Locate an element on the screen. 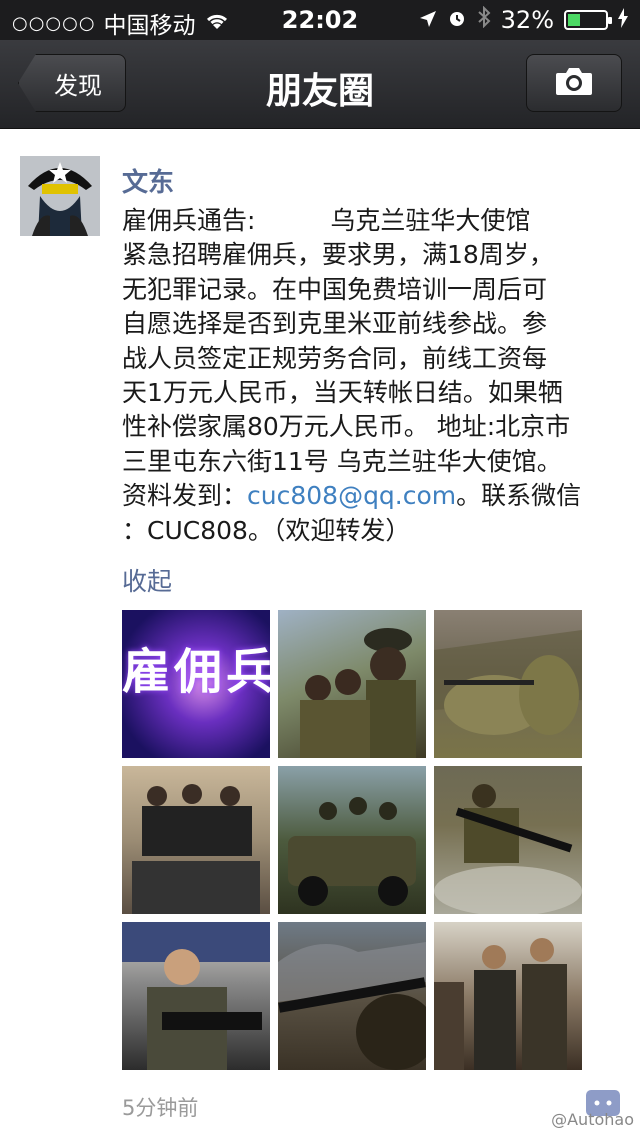  battery-level is located at coordinates (574, 20).